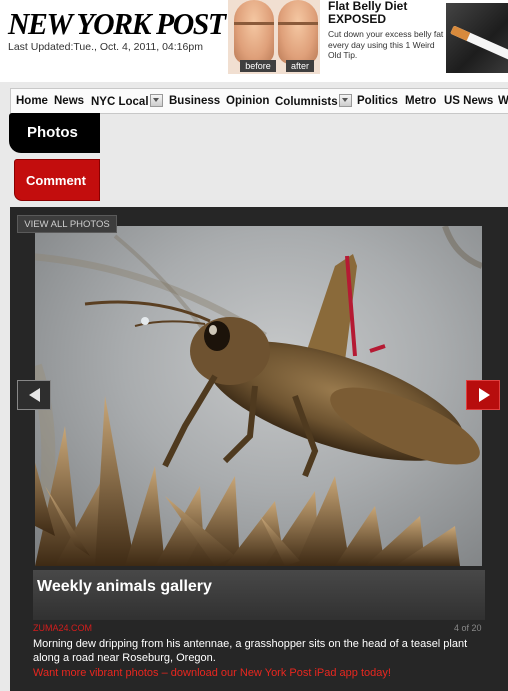  Describe the element at coordinates (384, 13) in the screenshot. I see `ad-title: Flat Belly Diet EXPOSED` at that location.